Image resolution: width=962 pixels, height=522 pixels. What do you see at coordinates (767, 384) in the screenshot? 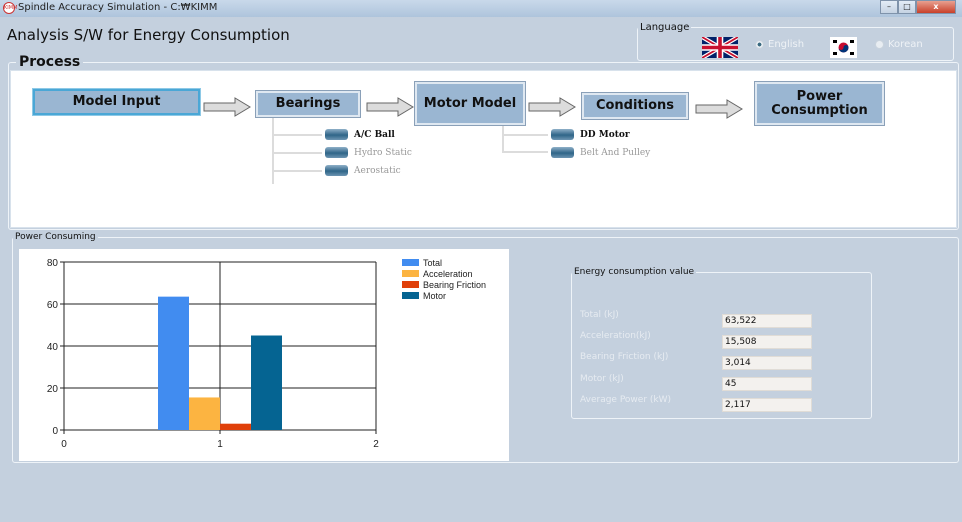
I see `motor-value-field: 45` at bounding box center [767, 384].